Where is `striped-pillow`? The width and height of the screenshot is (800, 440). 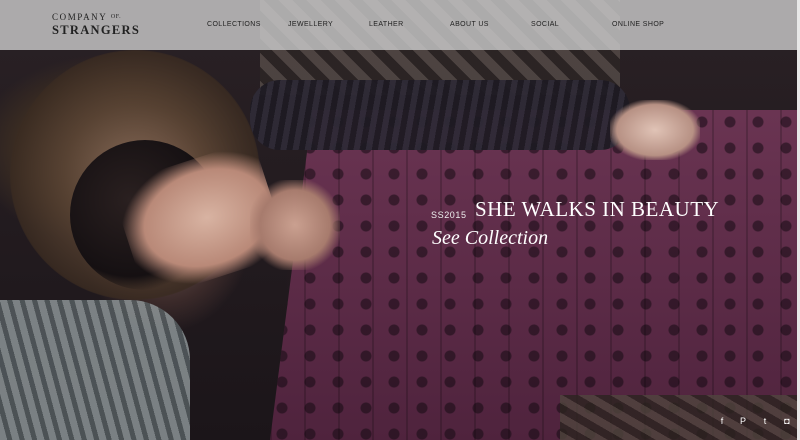
striped-pillow is located at coordinates (95, 370).